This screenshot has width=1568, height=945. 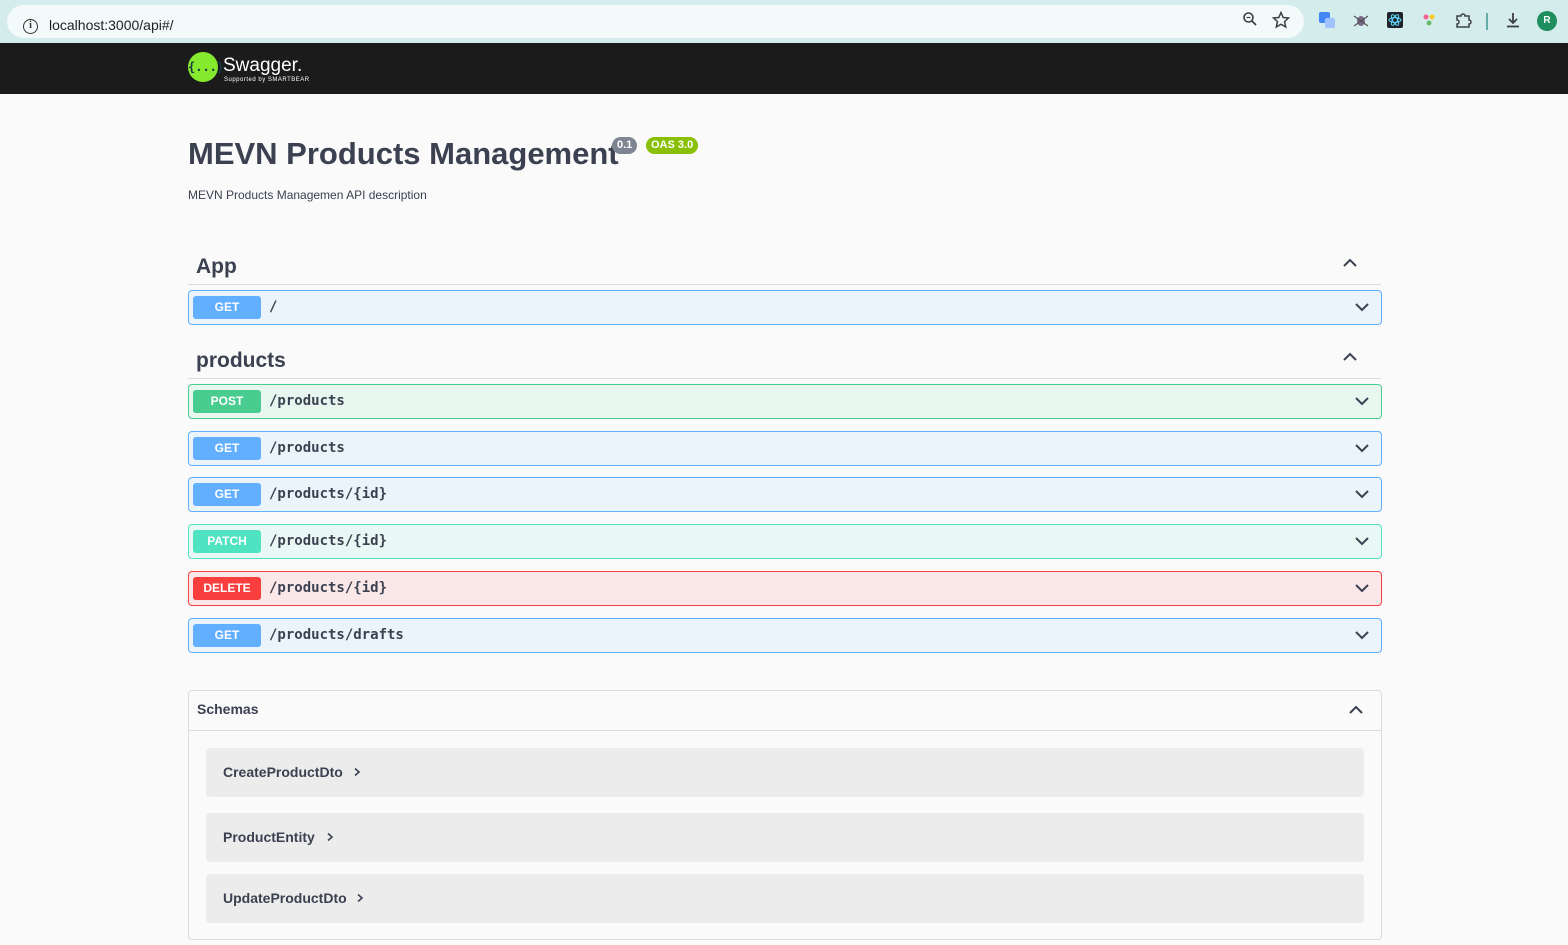 I want to click on smartbear-caption: Supported by SMARTBEAR, so click(x=267, y=80).